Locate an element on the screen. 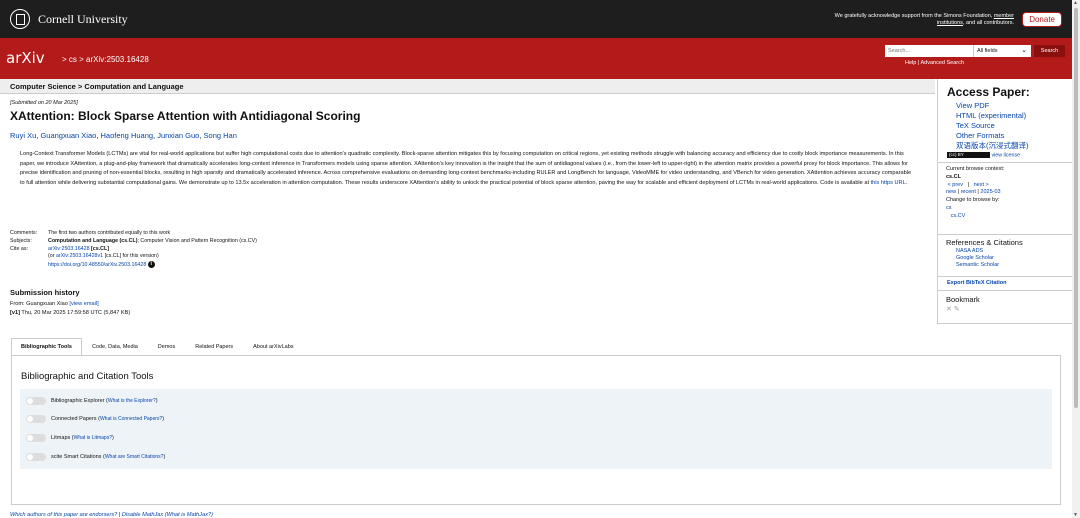 The image size is (1080, 518). browse-cs-link: cs is located at coordinates (949, 208).